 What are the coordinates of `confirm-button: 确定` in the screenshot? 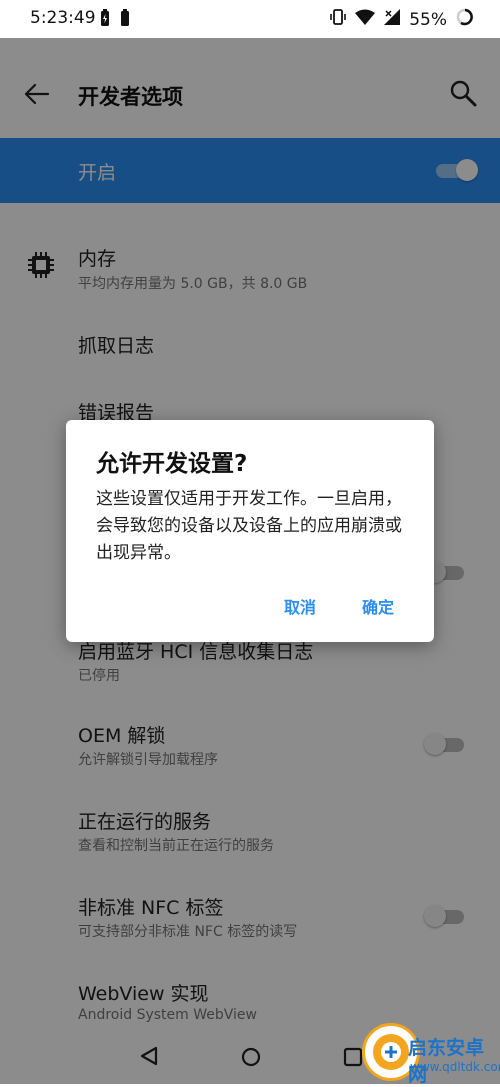 It's located at (378, 606).